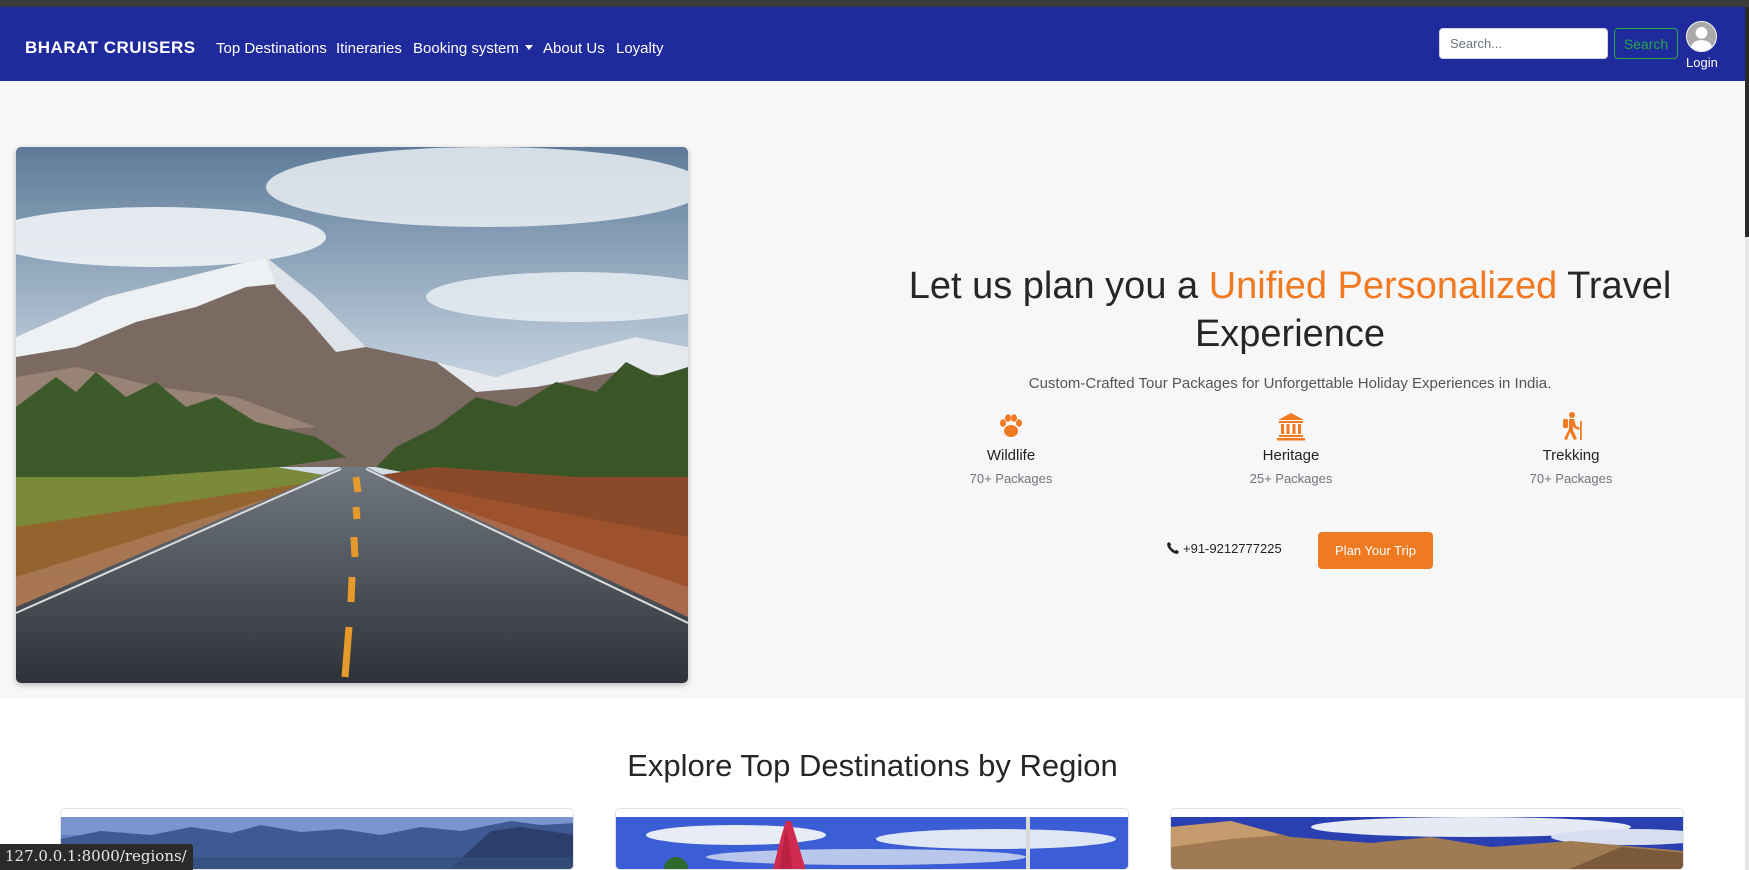 This screenshot has width=1749, height=870. What do you see at coordinates (872, 765) in the screenshot?
I see `regions-section-title: Explore Top Destinations by Region` at bounding box center [872, 765].